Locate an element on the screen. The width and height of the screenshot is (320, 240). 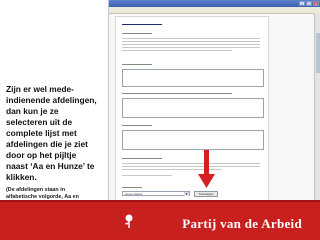
close-button: × is located at coordinates (316, 3).